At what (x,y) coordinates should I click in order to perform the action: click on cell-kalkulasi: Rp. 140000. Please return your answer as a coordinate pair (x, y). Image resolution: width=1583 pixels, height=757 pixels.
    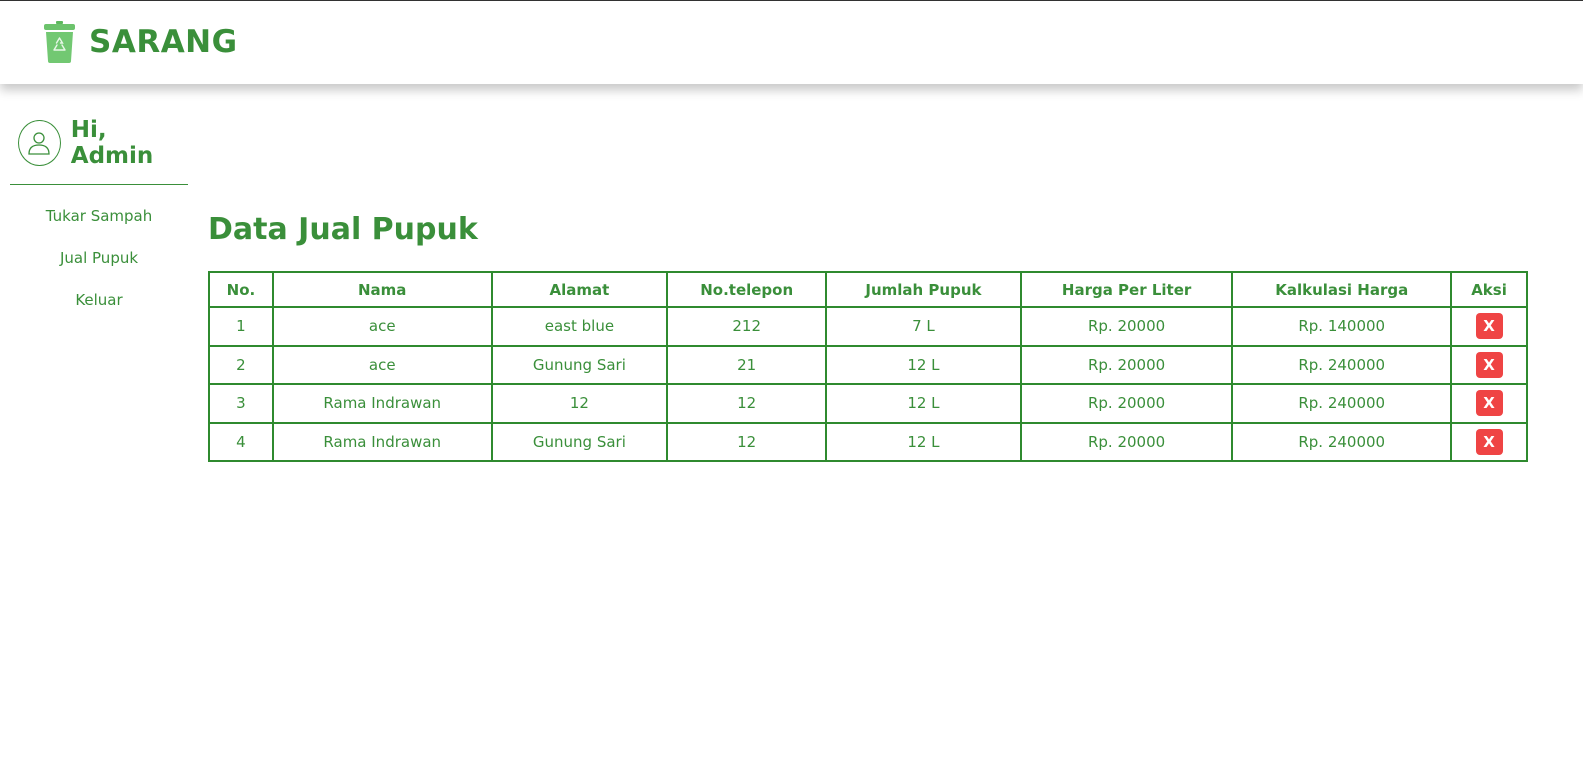
    Looking at the image, I should click on (1342, 326).